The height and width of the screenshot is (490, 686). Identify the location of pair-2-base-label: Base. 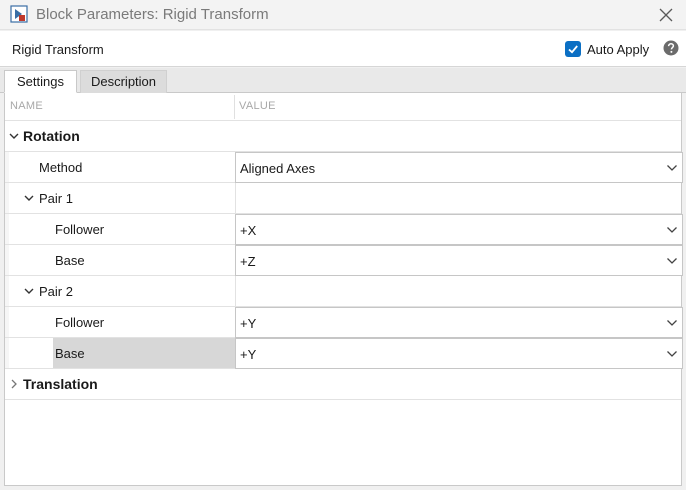
(70, 353).